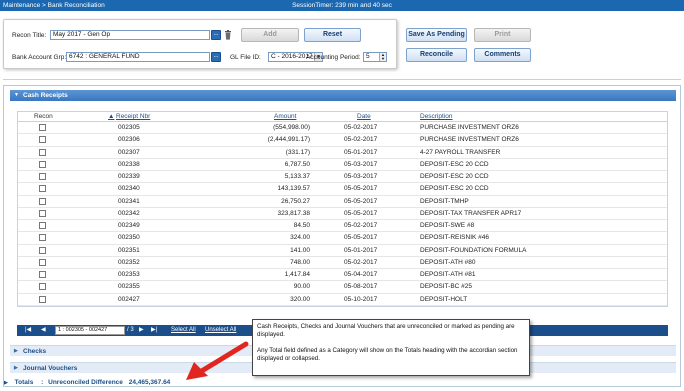 Image resolution: width=684 pixels, height=391 pixels. Describe the element at coordinates (361, 287) in the screenshot. I see `date-cell: 05-08-2017` at that location.